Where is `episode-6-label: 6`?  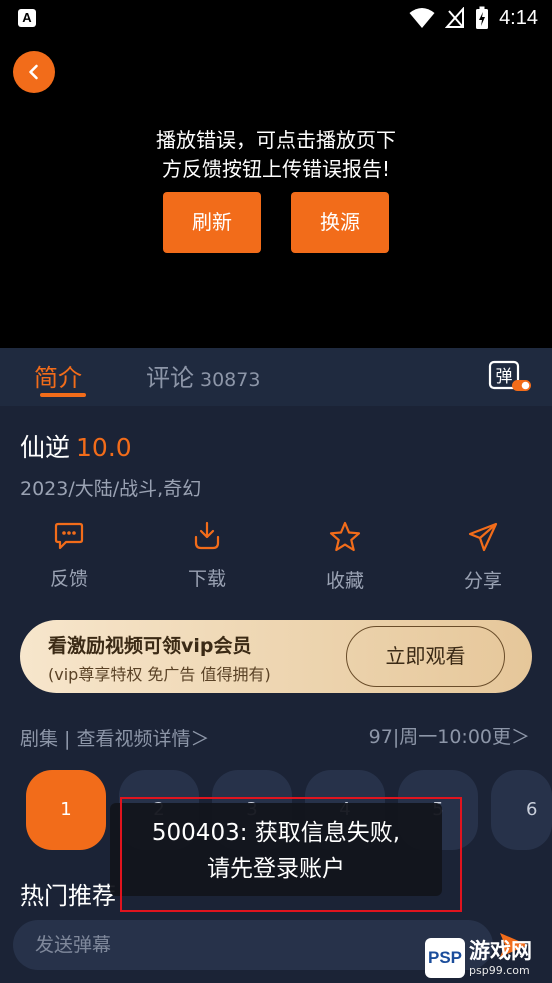
episode-6-label: 6 is located at coordinates (532, 809).